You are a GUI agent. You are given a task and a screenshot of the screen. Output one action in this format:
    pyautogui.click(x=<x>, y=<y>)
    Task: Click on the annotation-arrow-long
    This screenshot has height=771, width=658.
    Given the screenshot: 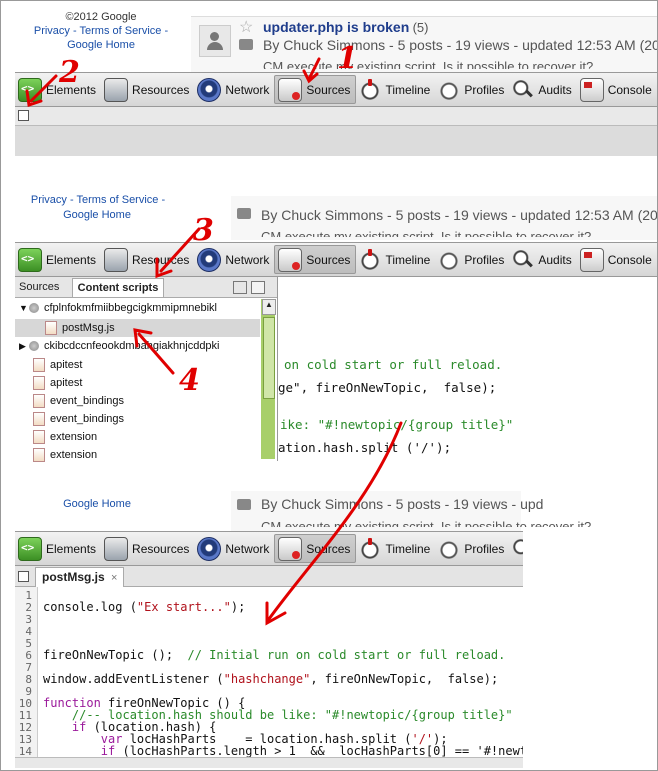 What is the action you would take?
    pyautogui.click(x=335, y=521)
    